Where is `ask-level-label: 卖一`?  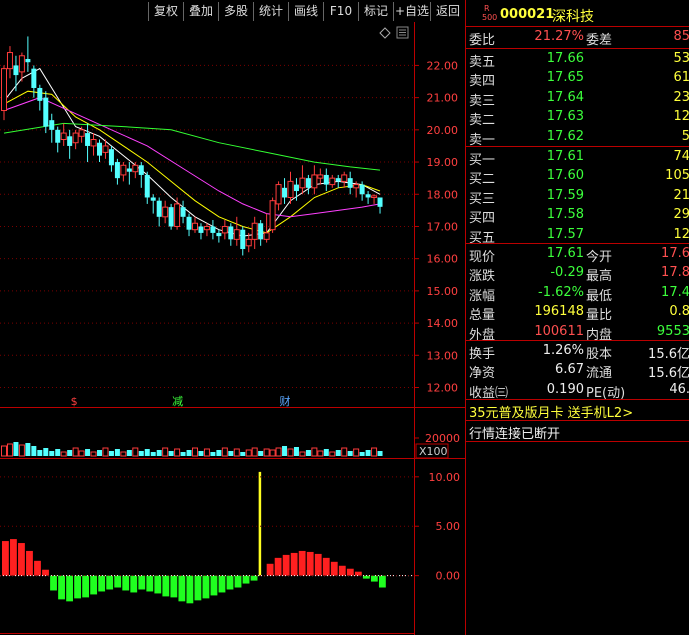 ask-level-label: 卖一 is located at coordinates (482, 140).